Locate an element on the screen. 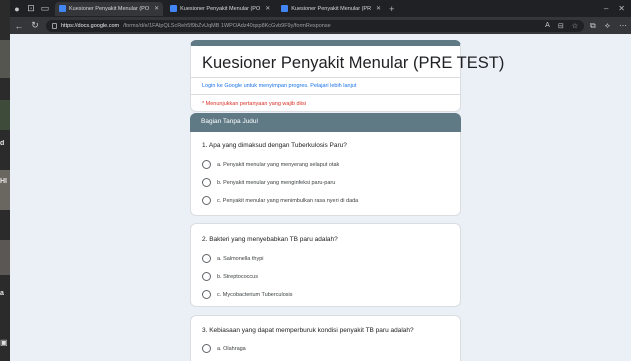  back-icon: ← is located at coordinates (19, 26).